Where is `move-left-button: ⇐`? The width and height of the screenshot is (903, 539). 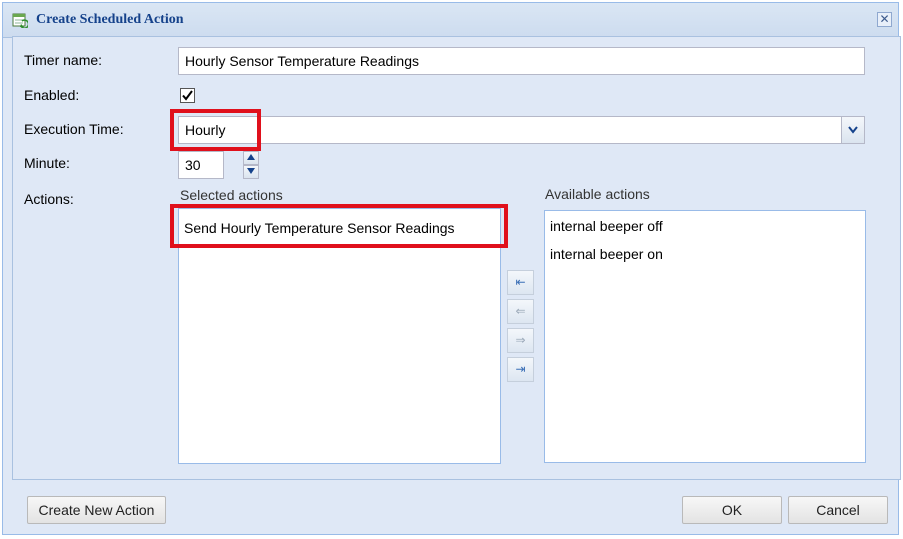
move-left-button: ⇐ is located at coordinates (520, 311).